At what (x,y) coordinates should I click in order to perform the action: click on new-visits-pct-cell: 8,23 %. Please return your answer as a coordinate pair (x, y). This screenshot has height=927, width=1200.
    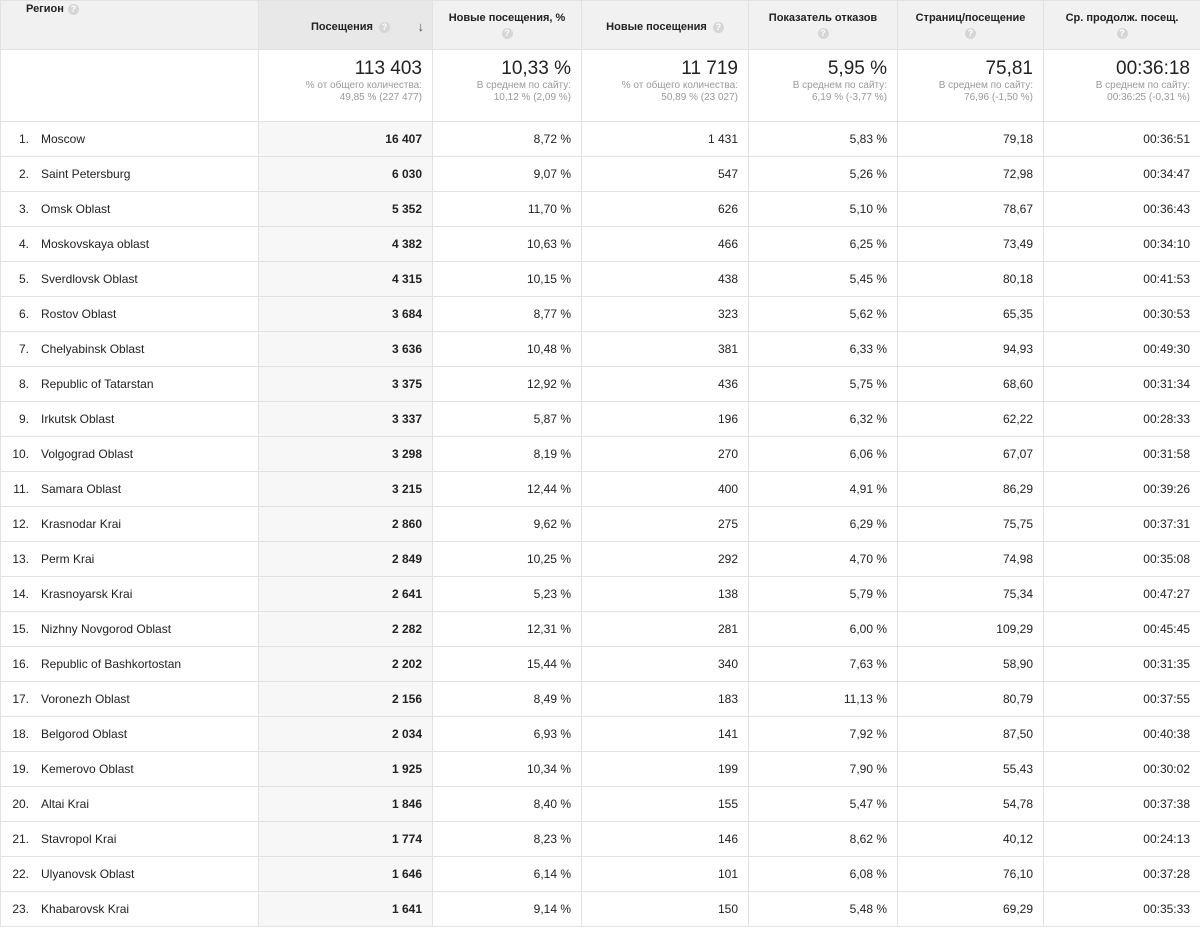
    Looking at the image, I should click on (507, 839).